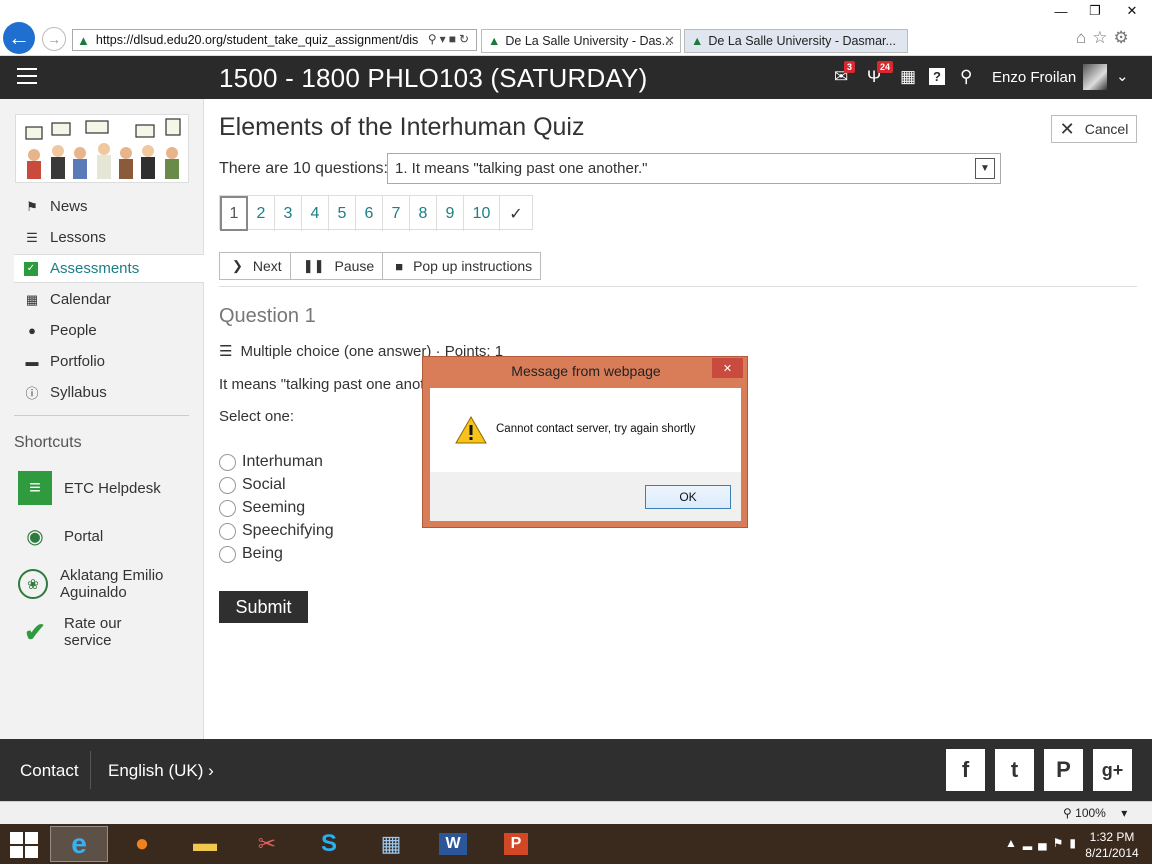  I want to click on shortcut-library: ❀ Aklatang Emilio Aguinaldo, so click(108, 584).